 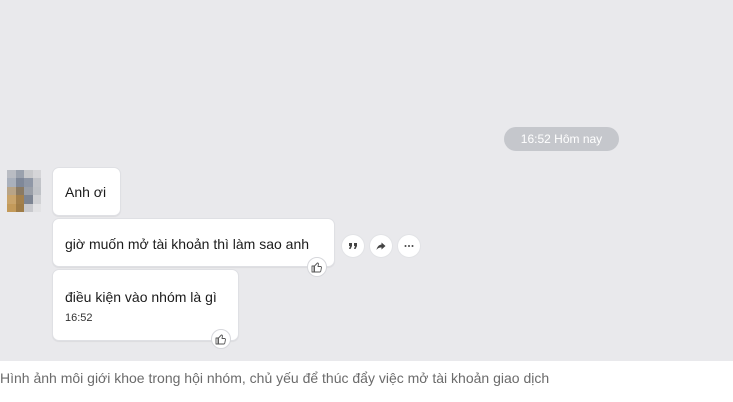 What do you see at coordinates (353, 246) in the screenshot?
I see `quote-icon` at bounding box center [353, 246].